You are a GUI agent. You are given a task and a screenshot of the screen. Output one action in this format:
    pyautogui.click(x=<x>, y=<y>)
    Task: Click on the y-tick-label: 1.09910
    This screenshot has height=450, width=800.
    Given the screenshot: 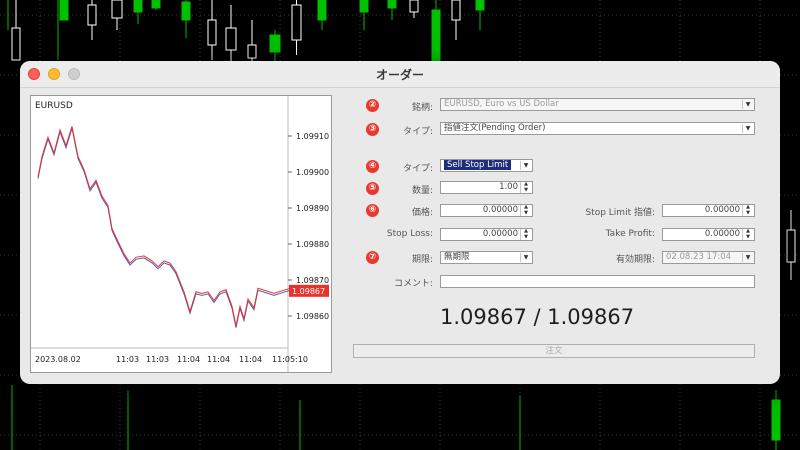 What is the action you would take?
    pyautogui.click(x=312, y=136)
    